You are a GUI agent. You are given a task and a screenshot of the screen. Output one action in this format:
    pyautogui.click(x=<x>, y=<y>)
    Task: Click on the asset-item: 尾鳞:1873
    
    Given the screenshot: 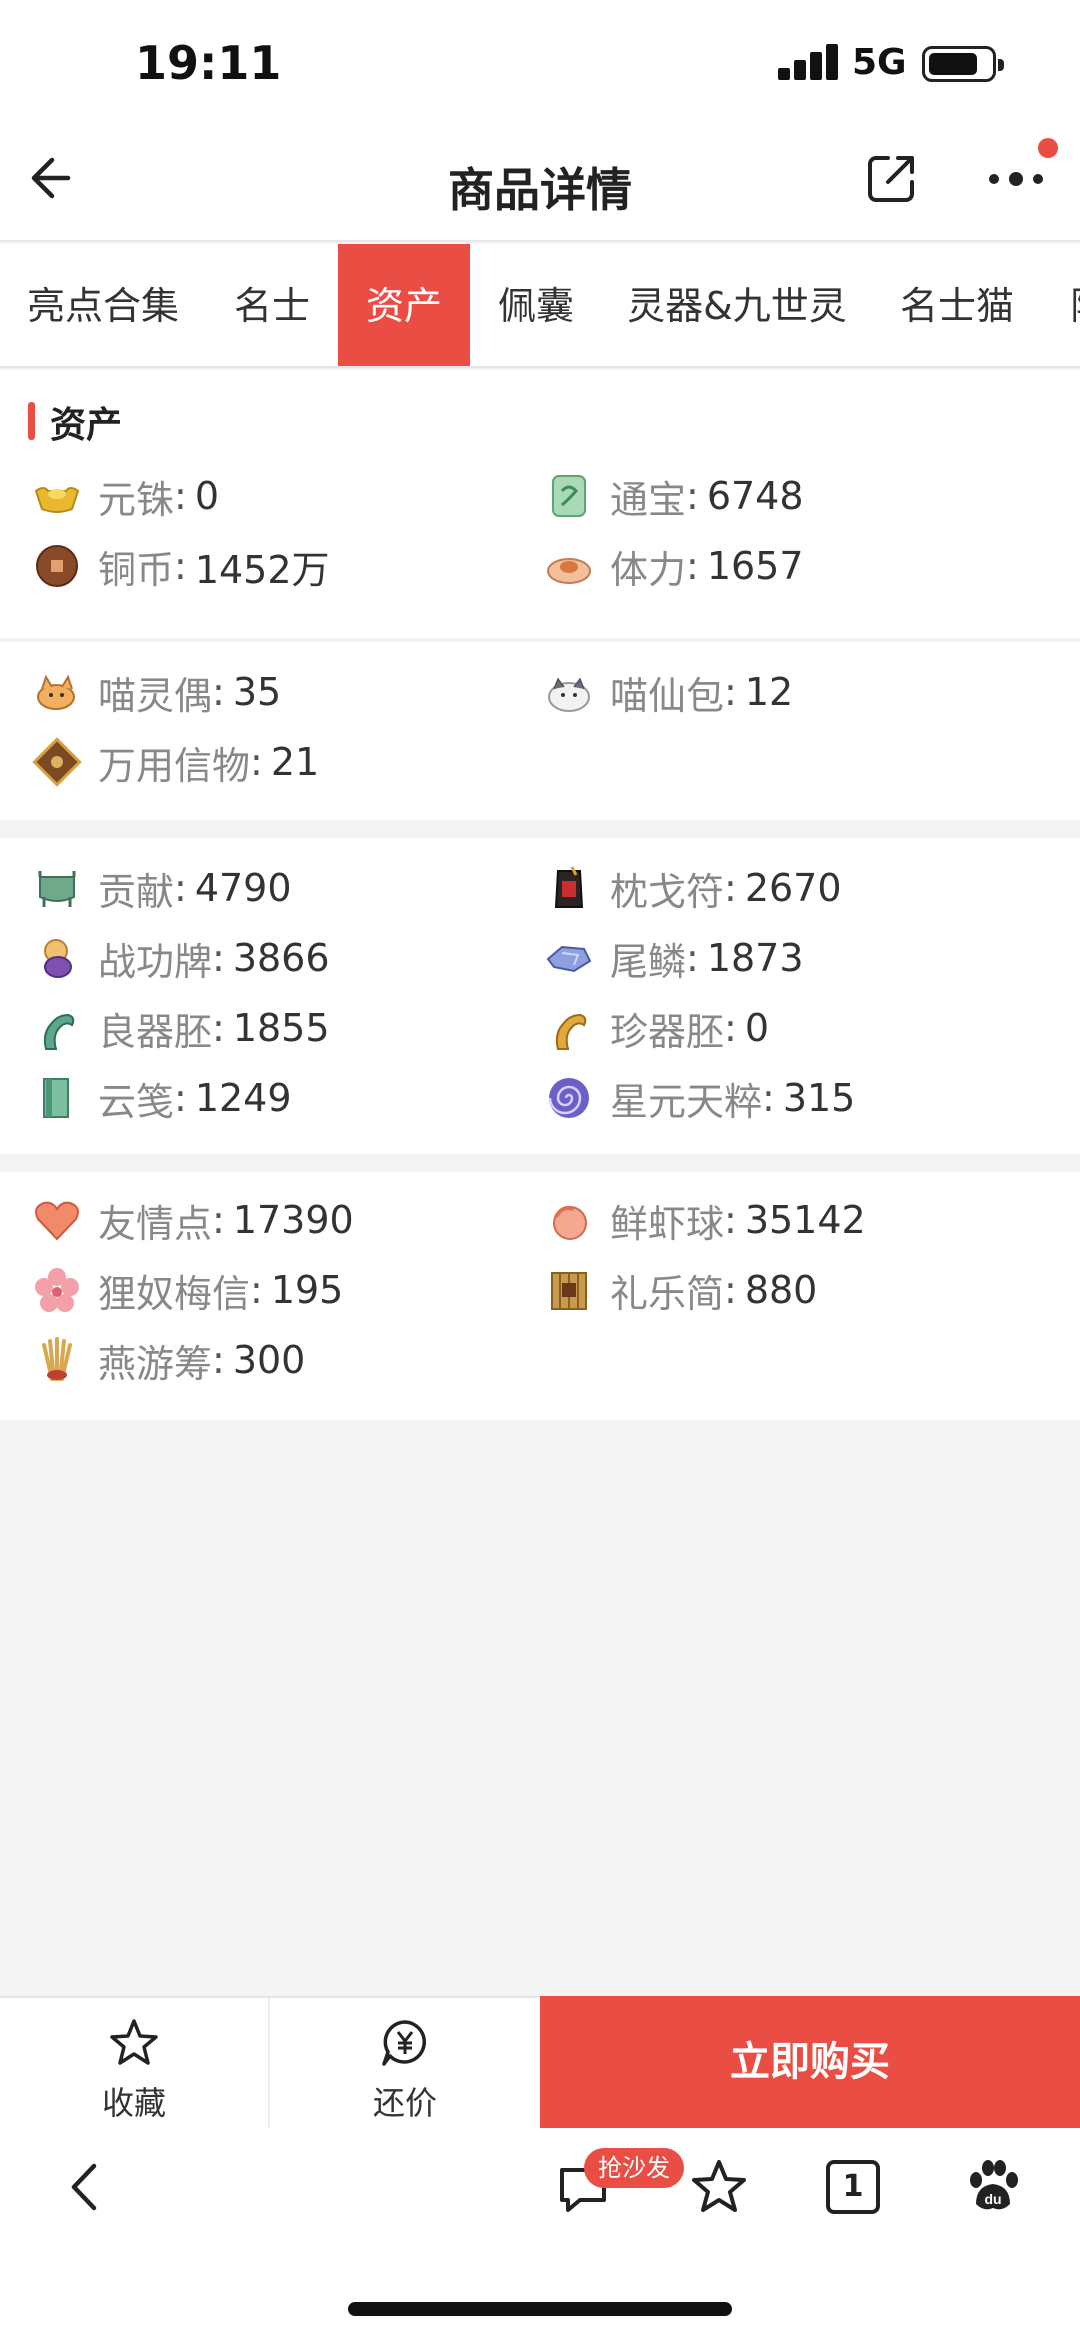 What is the action you would take?
    pyautogui.click(x=674, y=958)
    